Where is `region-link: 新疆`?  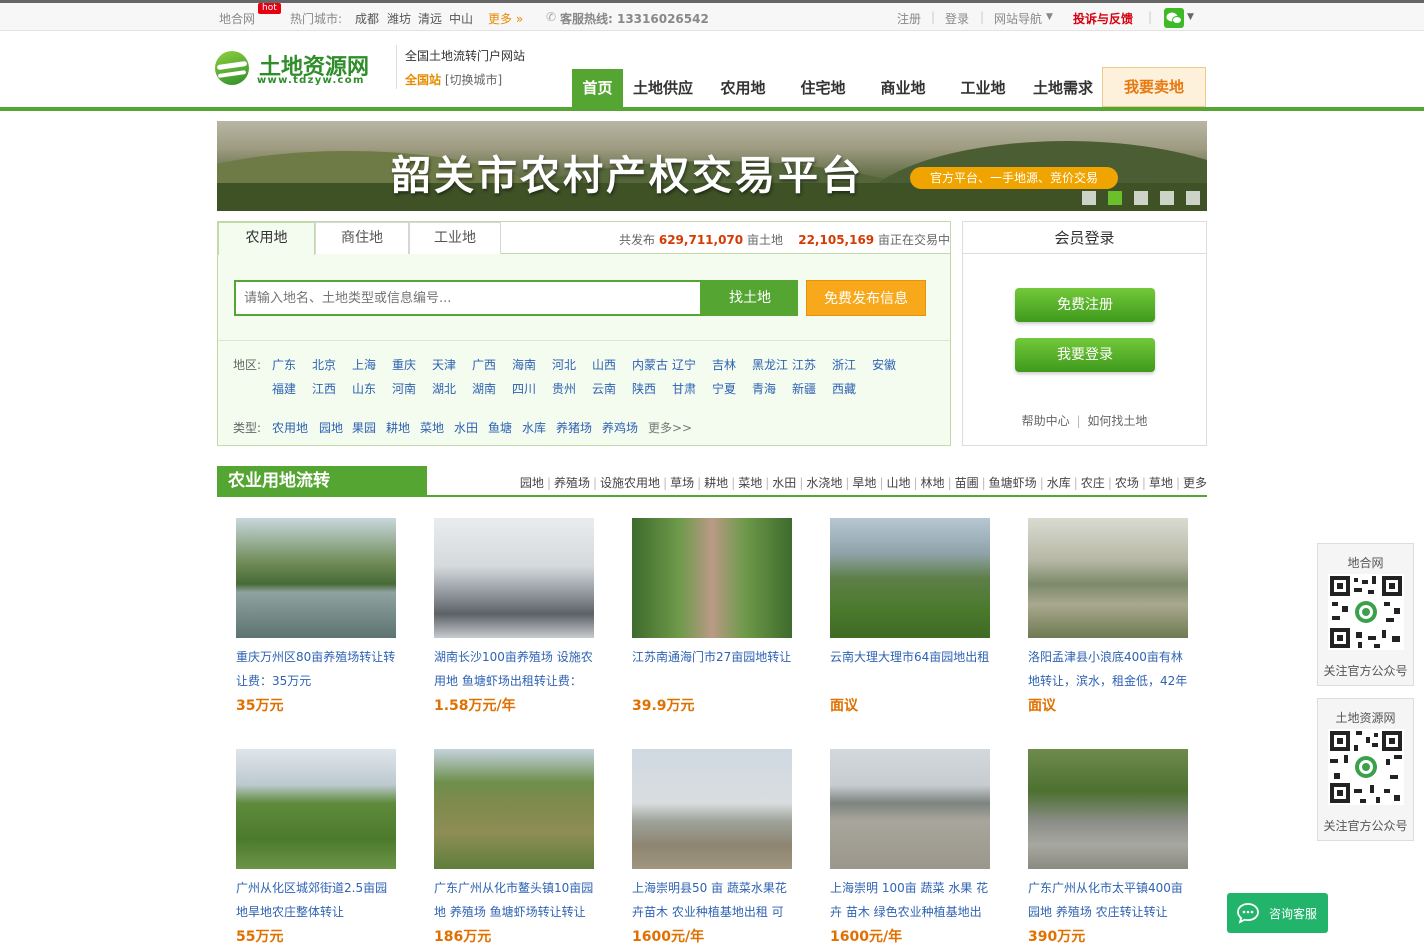 region-link: 新疆 is located at coordinates (804, 388).